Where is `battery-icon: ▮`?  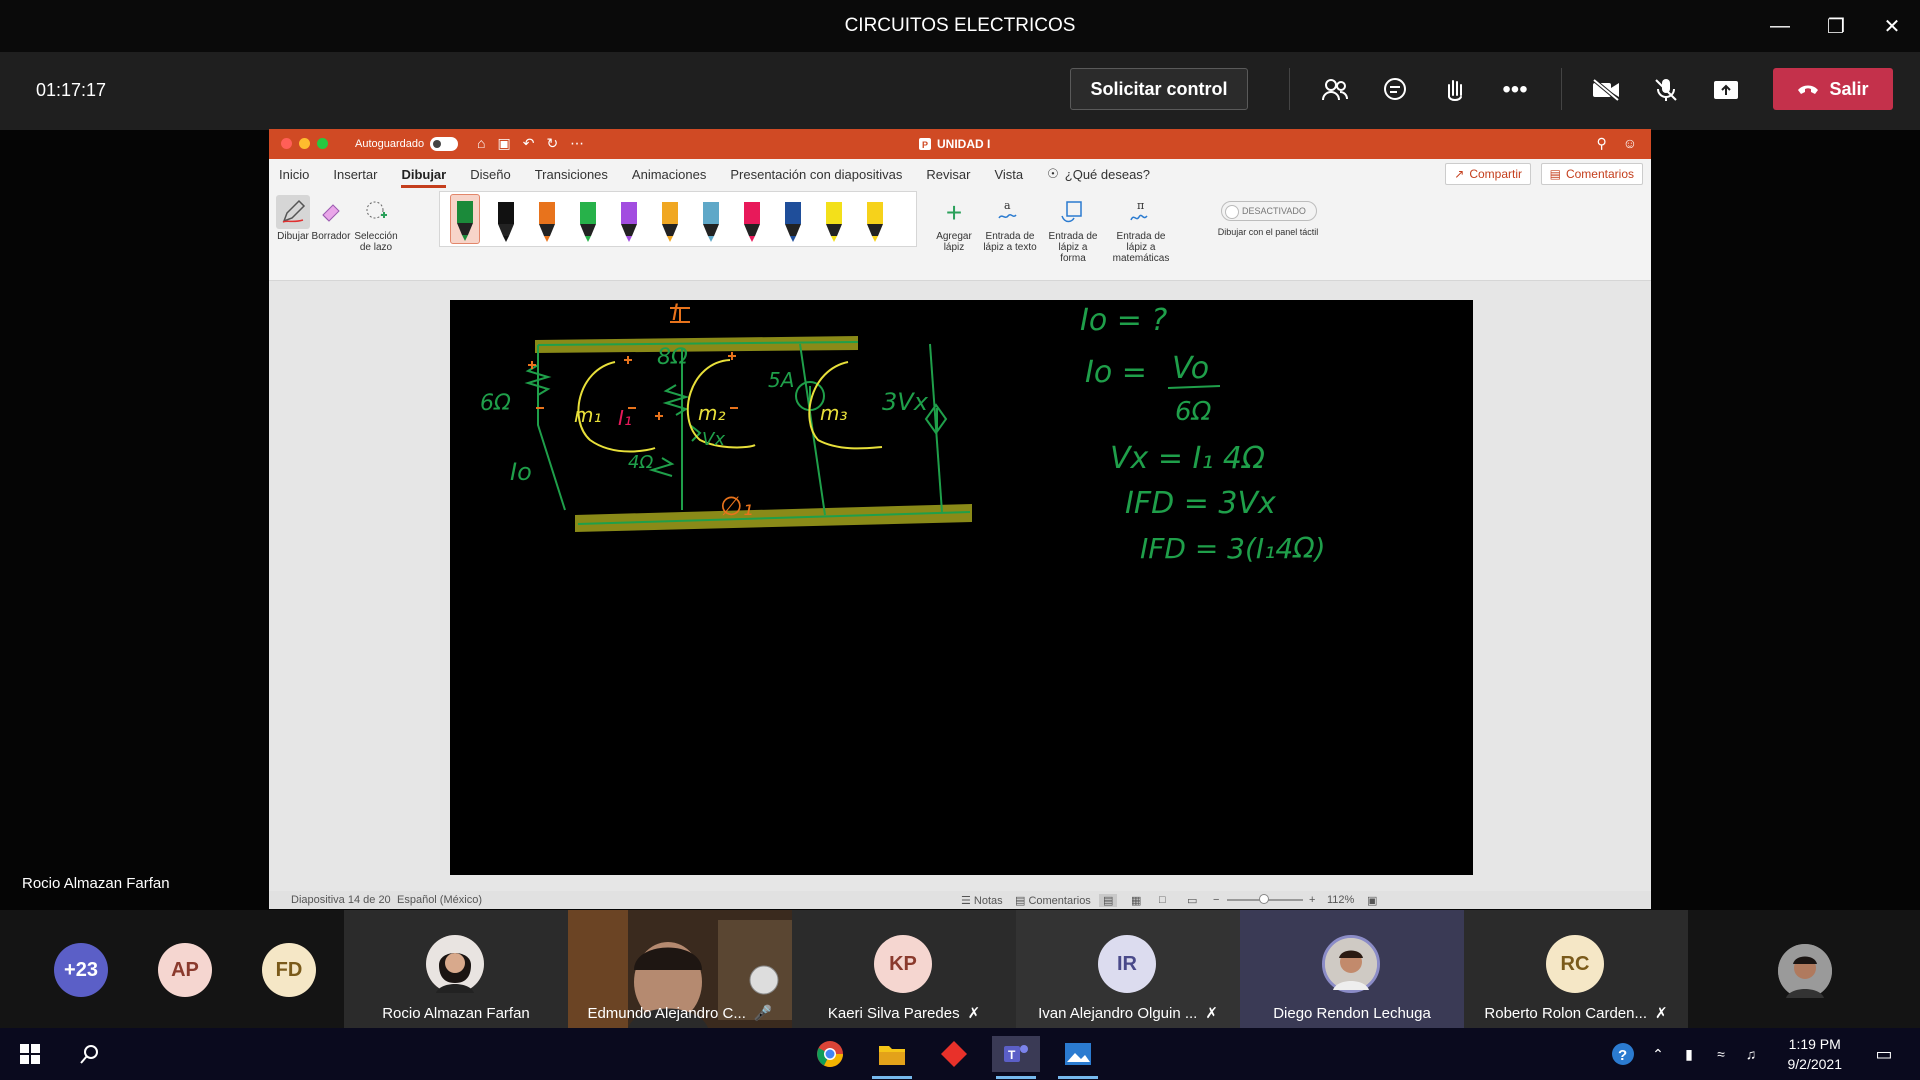
battery-icon: ▮ is located at coordinates (1689, 1054).